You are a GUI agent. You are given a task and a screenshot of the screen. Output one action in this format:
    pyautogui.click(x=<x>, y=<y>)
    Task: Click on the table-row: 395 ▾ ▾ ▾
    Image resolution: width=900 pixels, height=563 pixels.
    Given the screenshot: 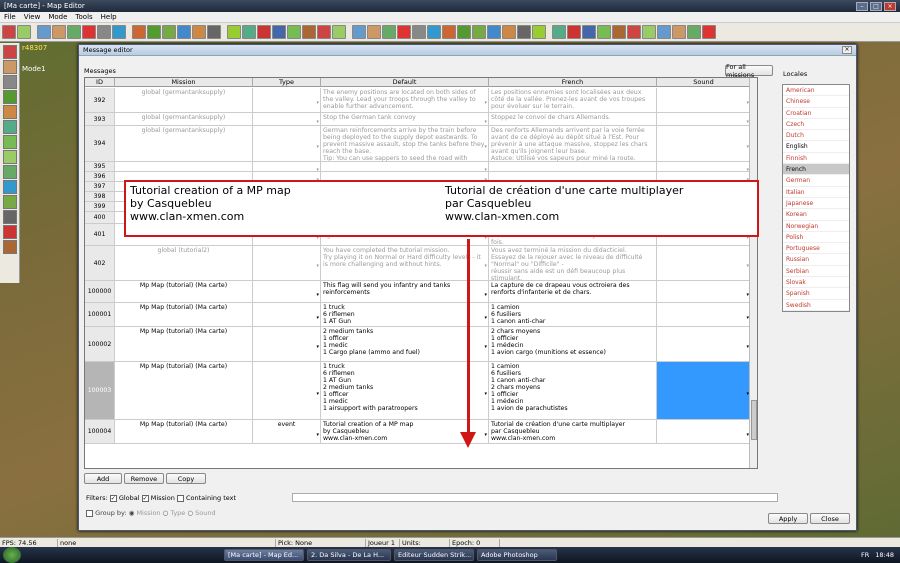 What is the action you would take?
    pyautogui.click(x=418, y=167)
    